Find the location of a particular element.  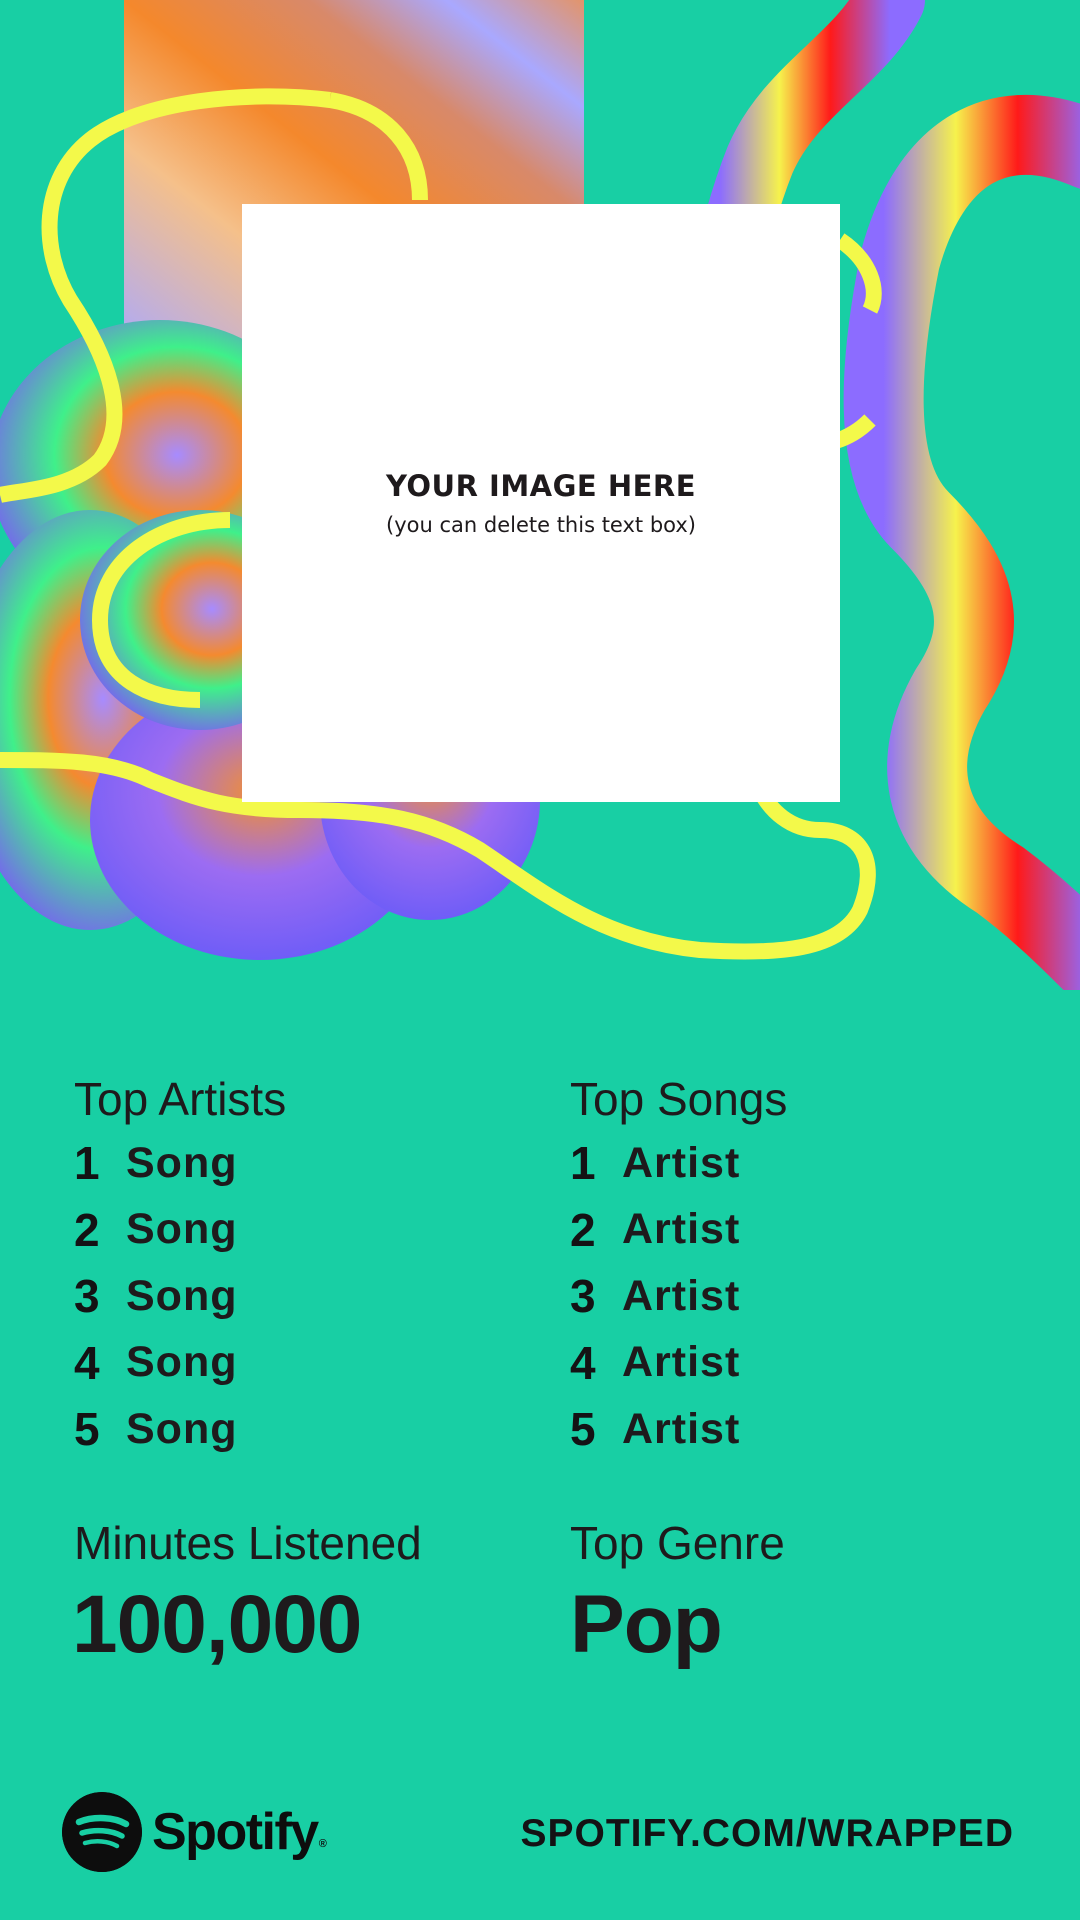

top-artists-heading: Top Artists is located at coordinates (180, 1099).